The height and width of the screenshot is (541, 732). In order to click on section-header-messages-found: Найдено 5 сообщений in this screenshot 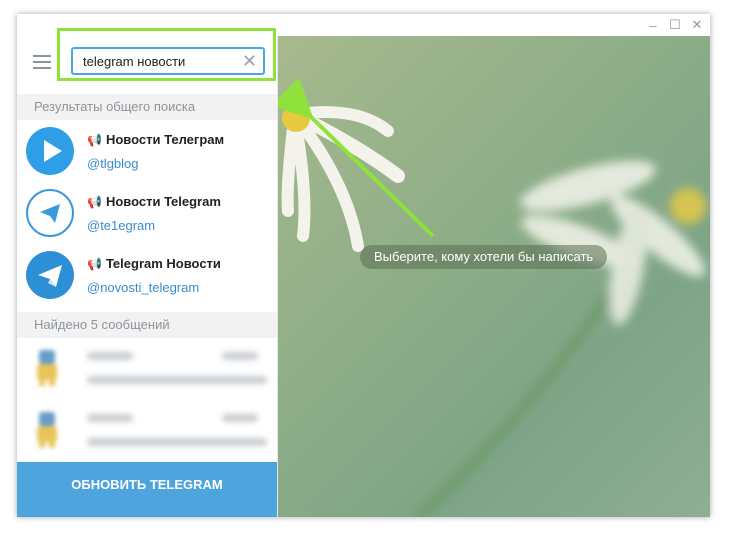, I will do `click(147, 325)`.